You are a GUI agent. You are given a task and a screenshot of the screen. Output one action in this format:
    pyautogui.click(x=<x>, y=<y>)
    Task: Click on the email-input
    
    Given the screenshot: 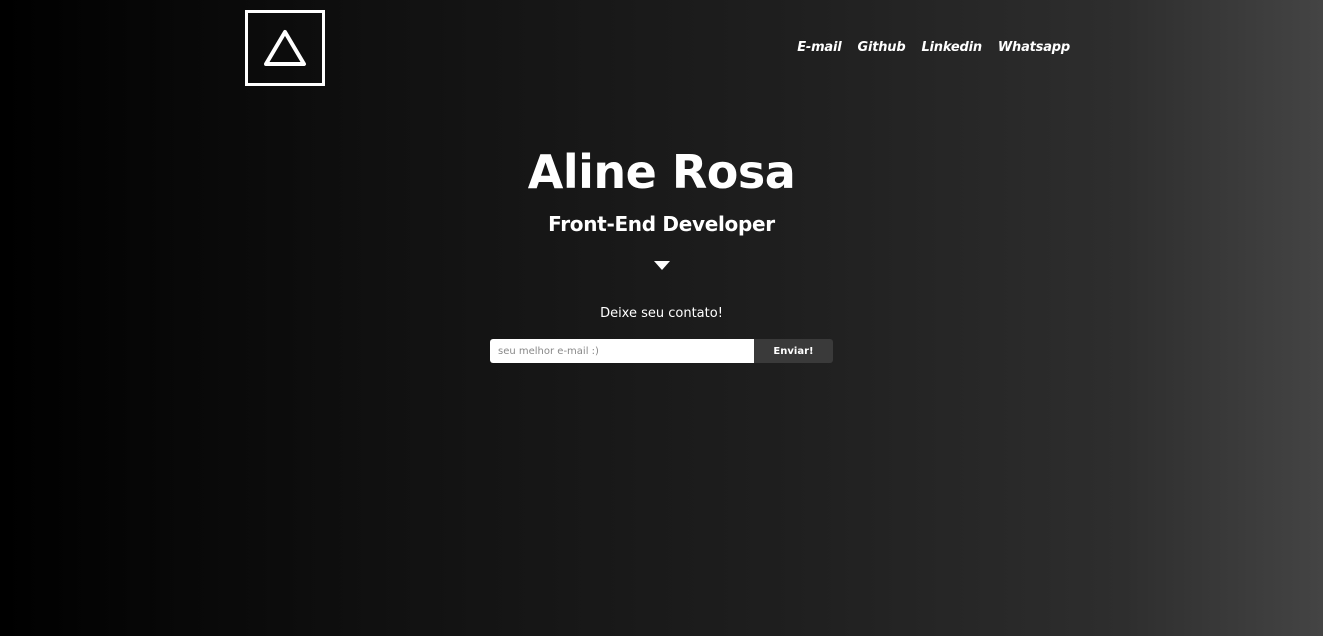 What is the action you would take?
    pyautogui.click(x=622, y=351)
    